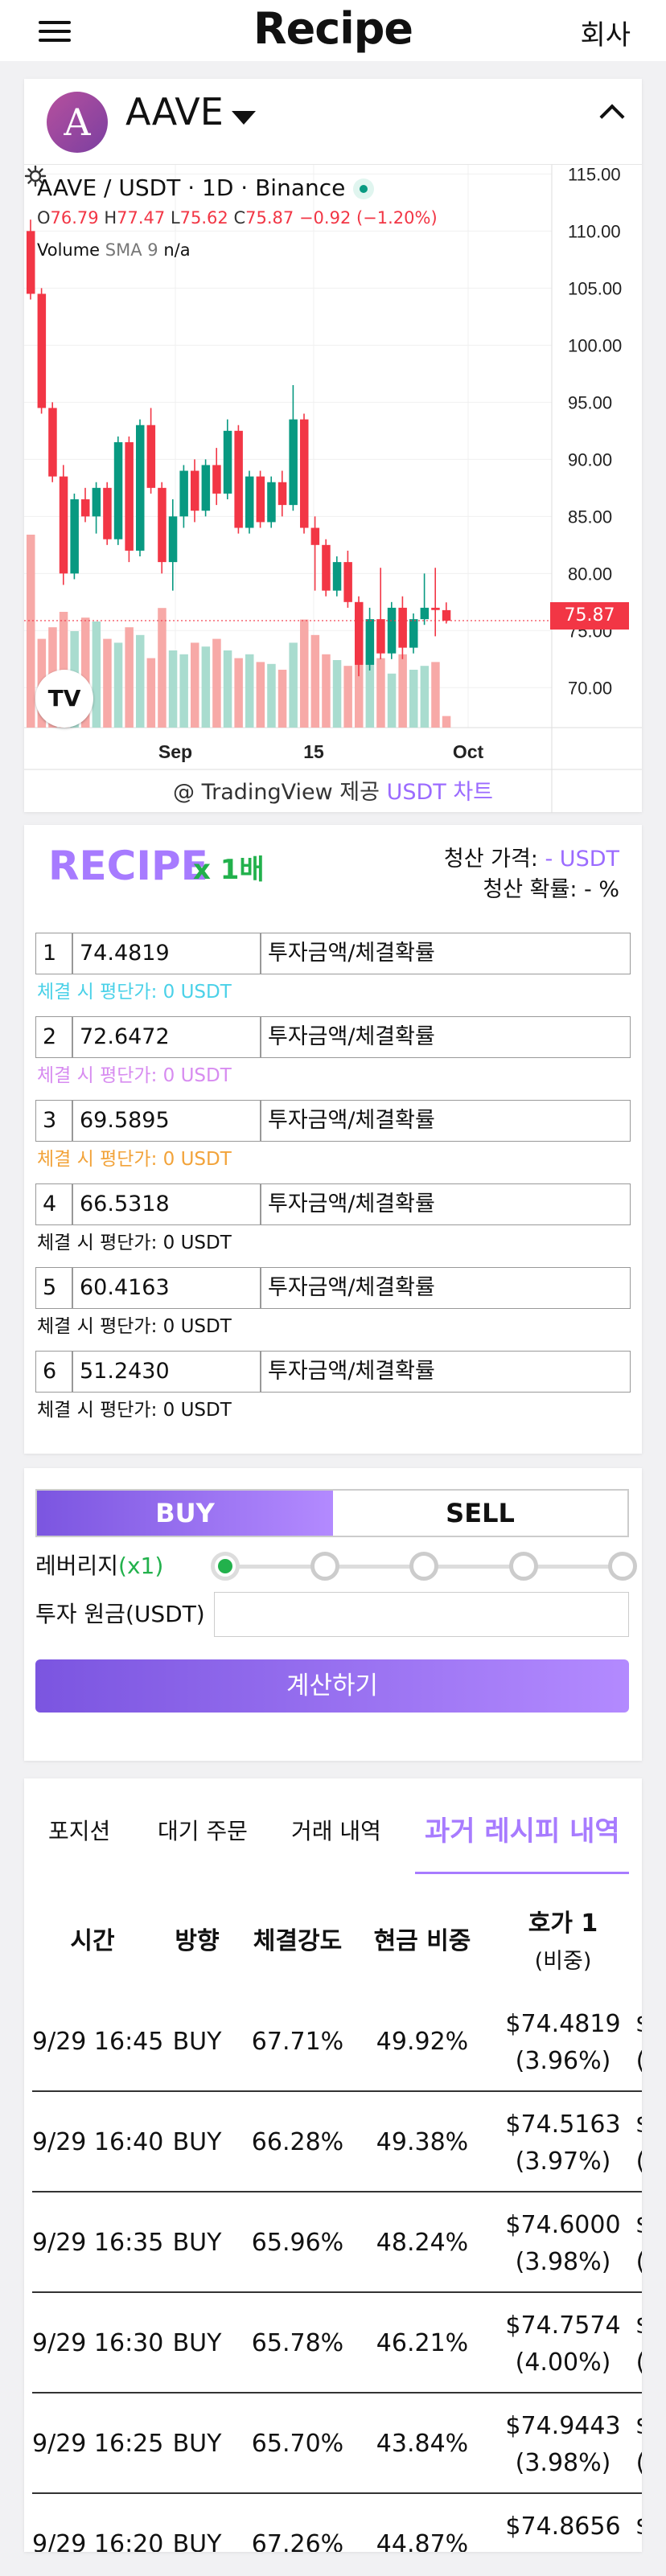 Image resolution: width=666 pixels, height=2576 pixels. What do you see at coordinates (79, 1830) in the screenshot?
I see `tab-positions: 포지션` at bounding box center [79, 1830].